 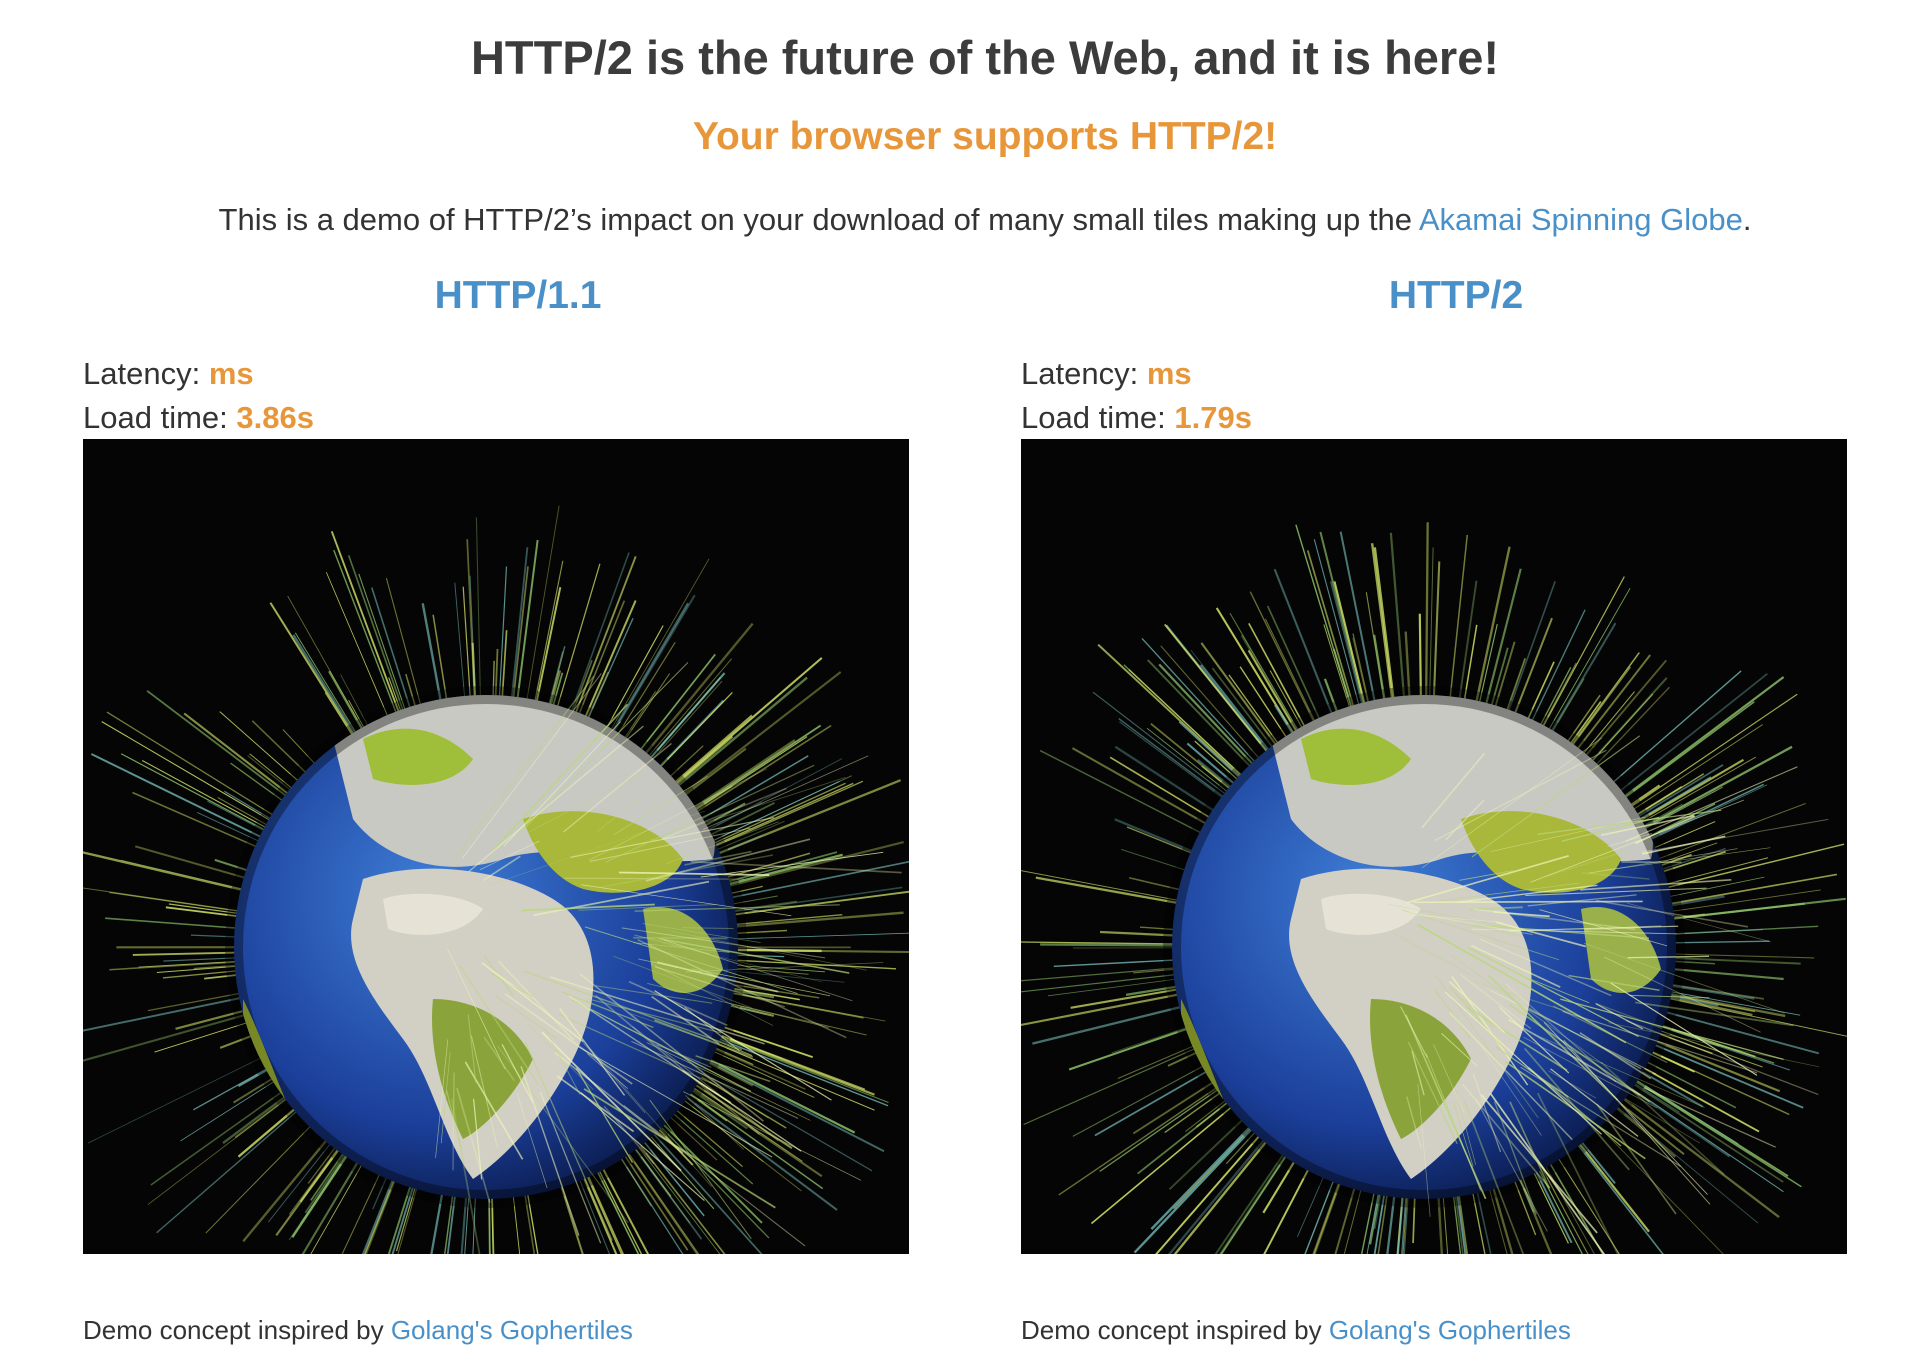 What do you see at coordinates (518, 295) in the screenshot?
I see `http1-heading: HTTP/1.1` at bounding box center [518, 295].